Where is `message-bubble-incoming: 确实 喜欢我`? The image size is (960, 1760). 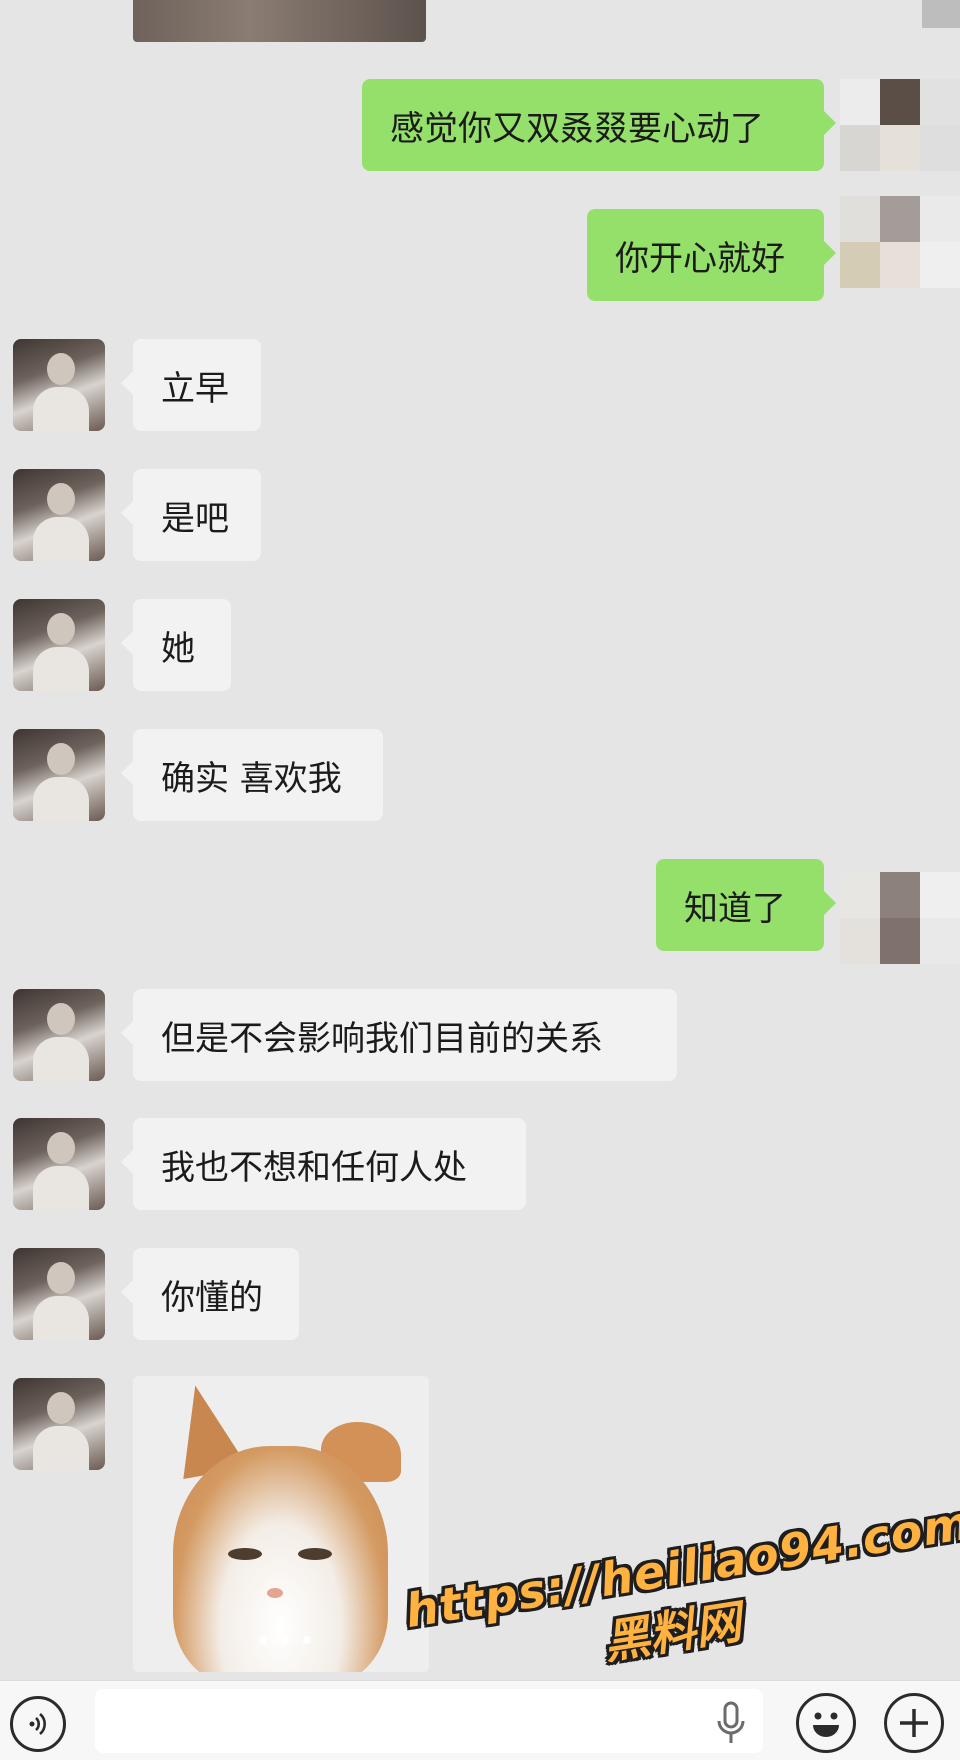 message-bubble-incoming: 确实 喜欢我 is located at coordinates (252, 775).